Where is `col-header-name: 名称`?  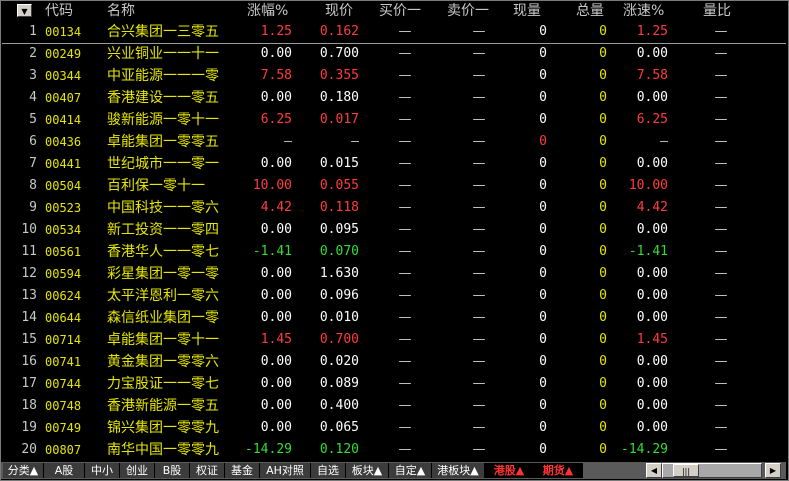
col-header-name: 名称 is located at coordinates (121, 11).